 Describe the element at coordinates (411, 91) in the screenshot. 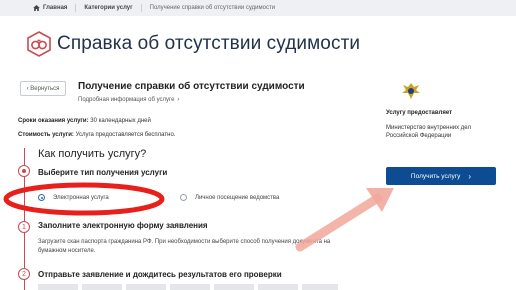

I see `mvd-emblem-icon` at that location.